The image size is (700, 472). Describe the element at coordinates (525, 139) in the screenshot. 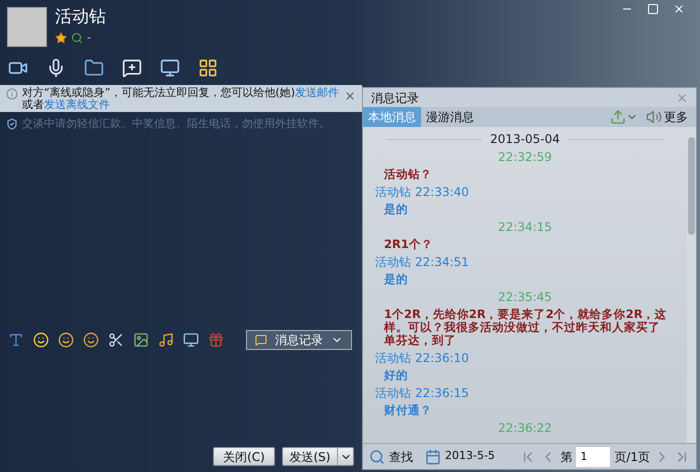

I see `date-divider-label: 2013-05-04` at that location.